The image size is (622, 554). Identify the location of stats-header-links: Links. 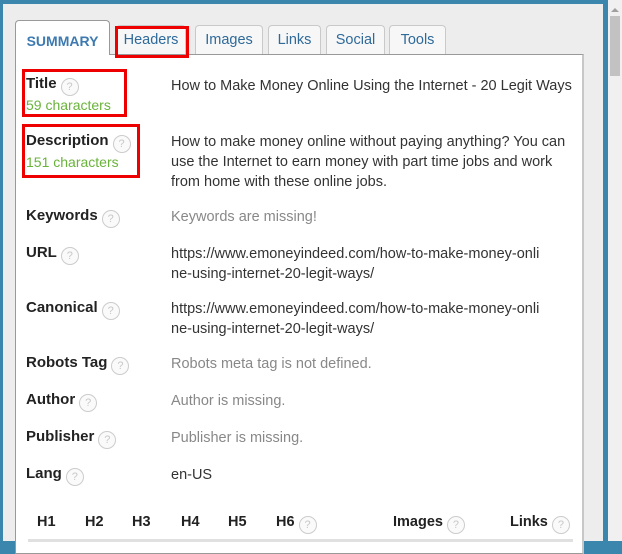
(529, 522).